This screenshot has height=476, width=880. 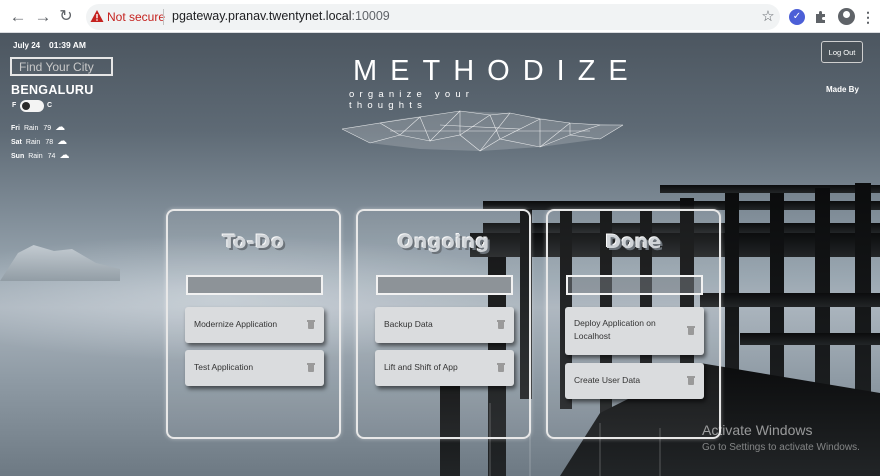 What do you see at coordinates (236, 324) in the screenshot?
I see `task-label: Modernize Application` at bounding box center [236, 324].